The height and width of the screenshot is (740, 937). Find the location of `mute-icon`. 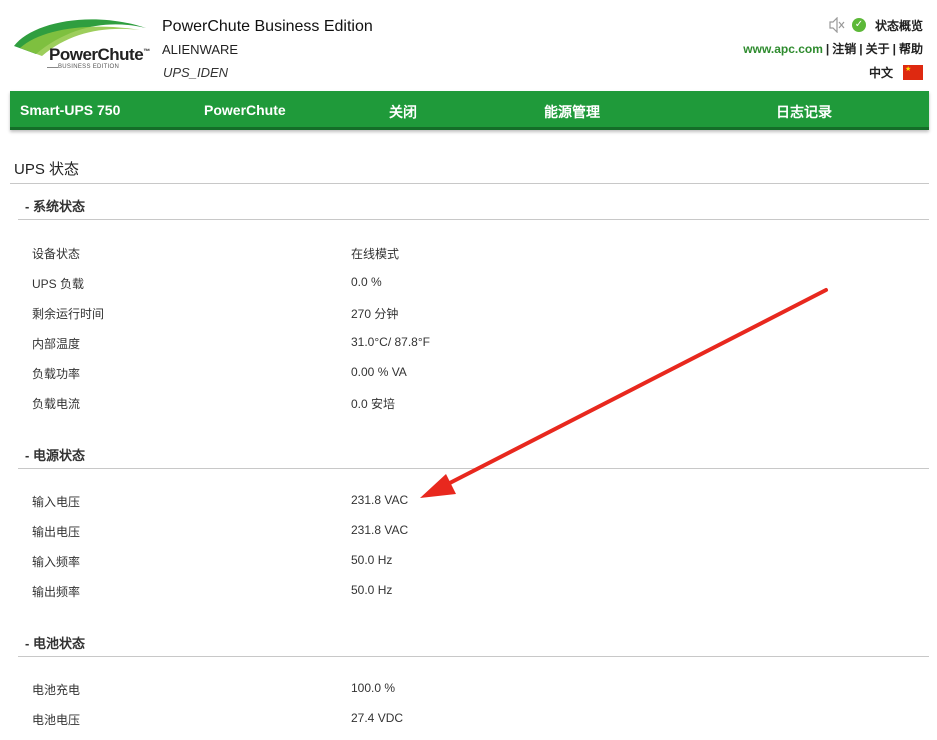

mute-icon is located at coordinates (837, 25).